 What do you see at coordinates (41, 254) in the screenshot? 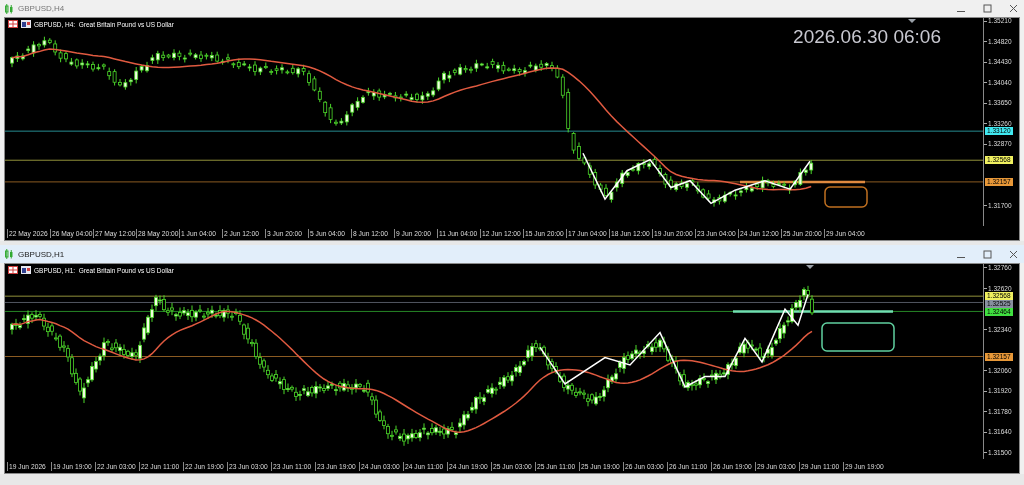
I see `window-title: GBPUSD,H1` at bounding box center [41, 254].